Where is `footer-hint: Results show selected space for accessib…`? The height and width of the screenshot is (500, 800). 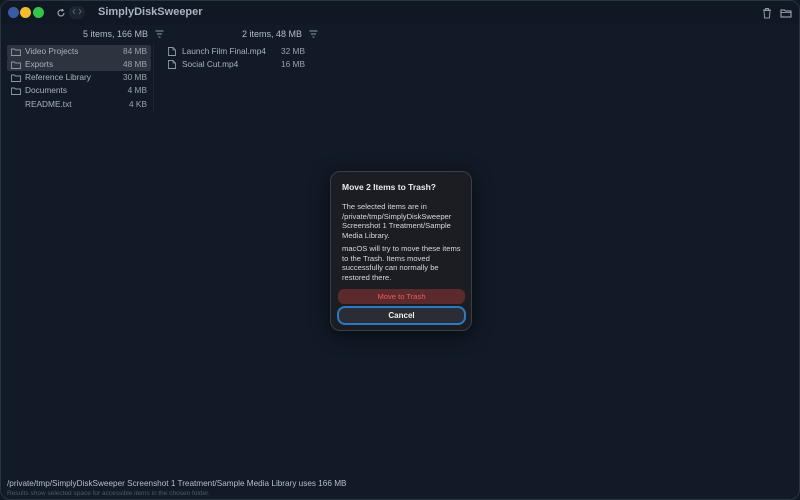 footer-hint: Results show selected space for accessib… is located at coordinates (108, 493).